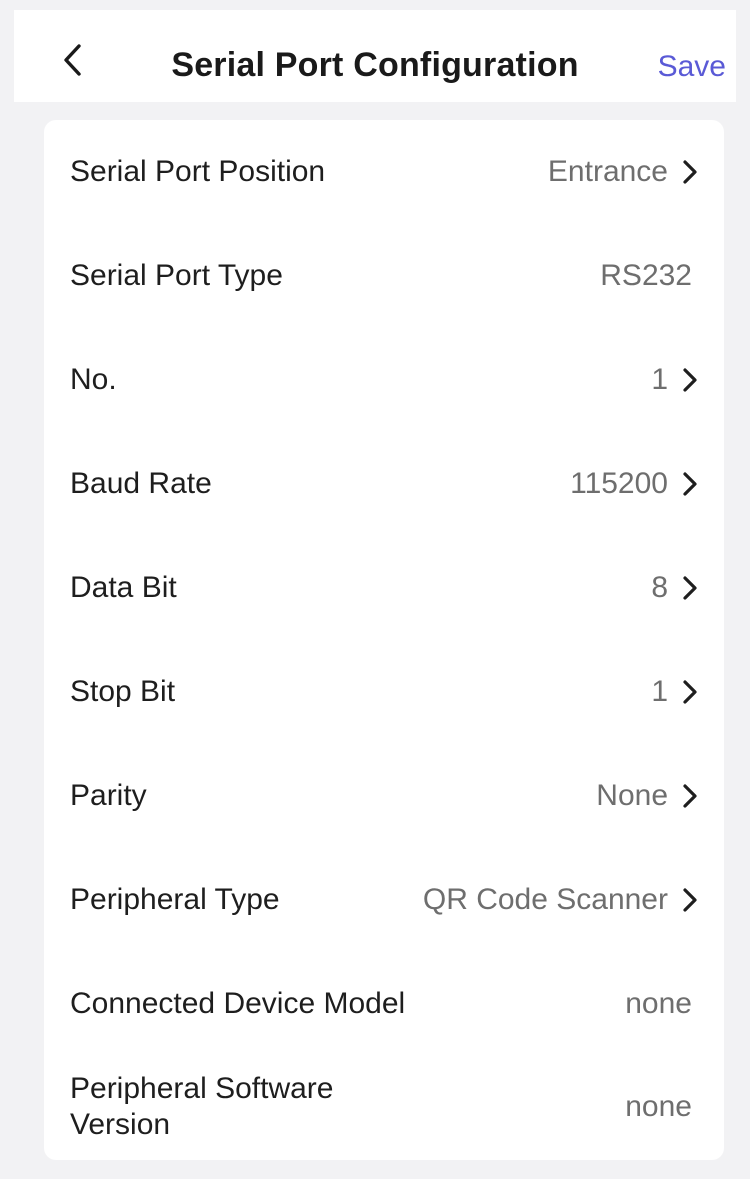 This screenshot has height=1179, width=750. Describe the element at coordinates (93, 379) in the screenshot. I see `setting-label: No.` at that location.